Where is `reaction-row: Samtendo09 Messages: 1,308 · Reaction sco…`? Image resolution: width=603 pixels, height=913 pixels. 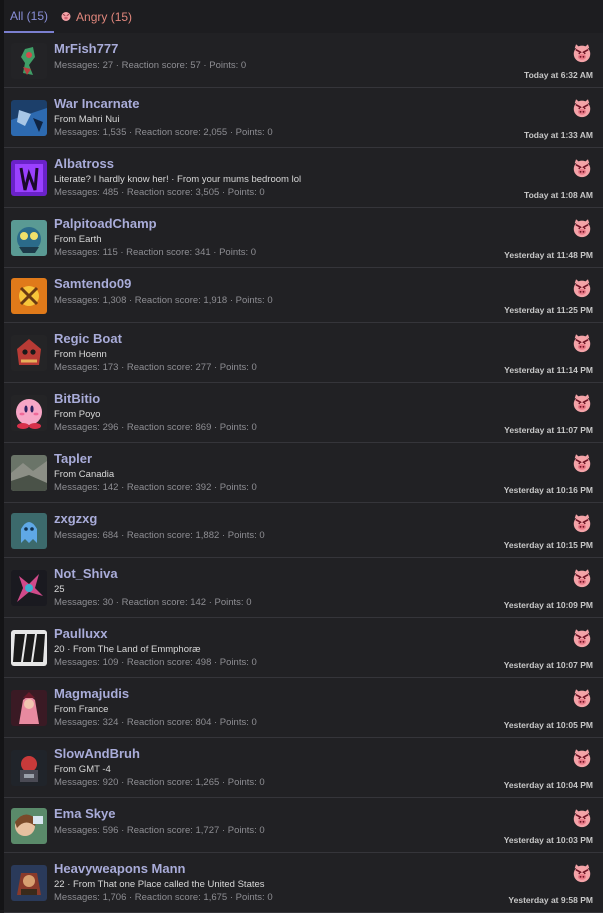
reaction-row: Samtendo09 Messages: 1,308 · Reaction sco… is located at coordinates (303, 295).